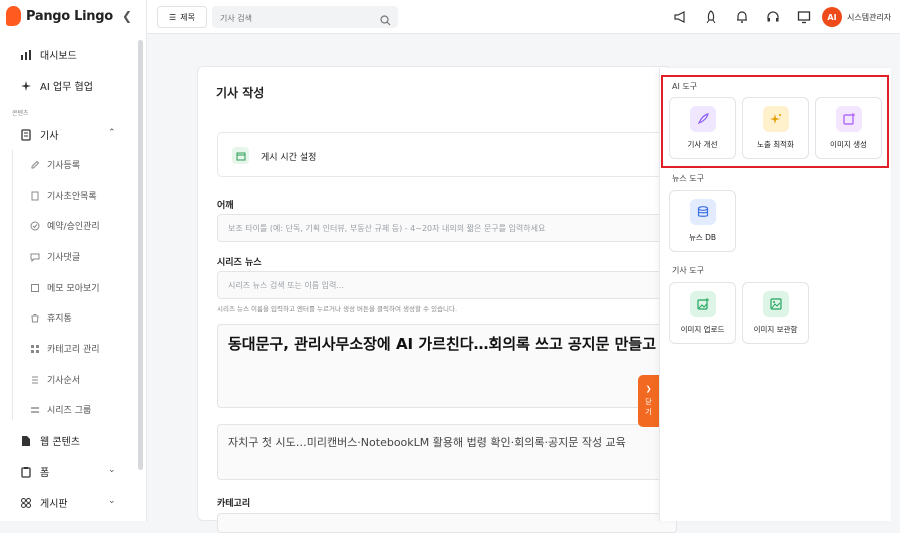 The width and height of the screenshot is (900, 533). I want to click on clipboard-icon, so click(26, 472).